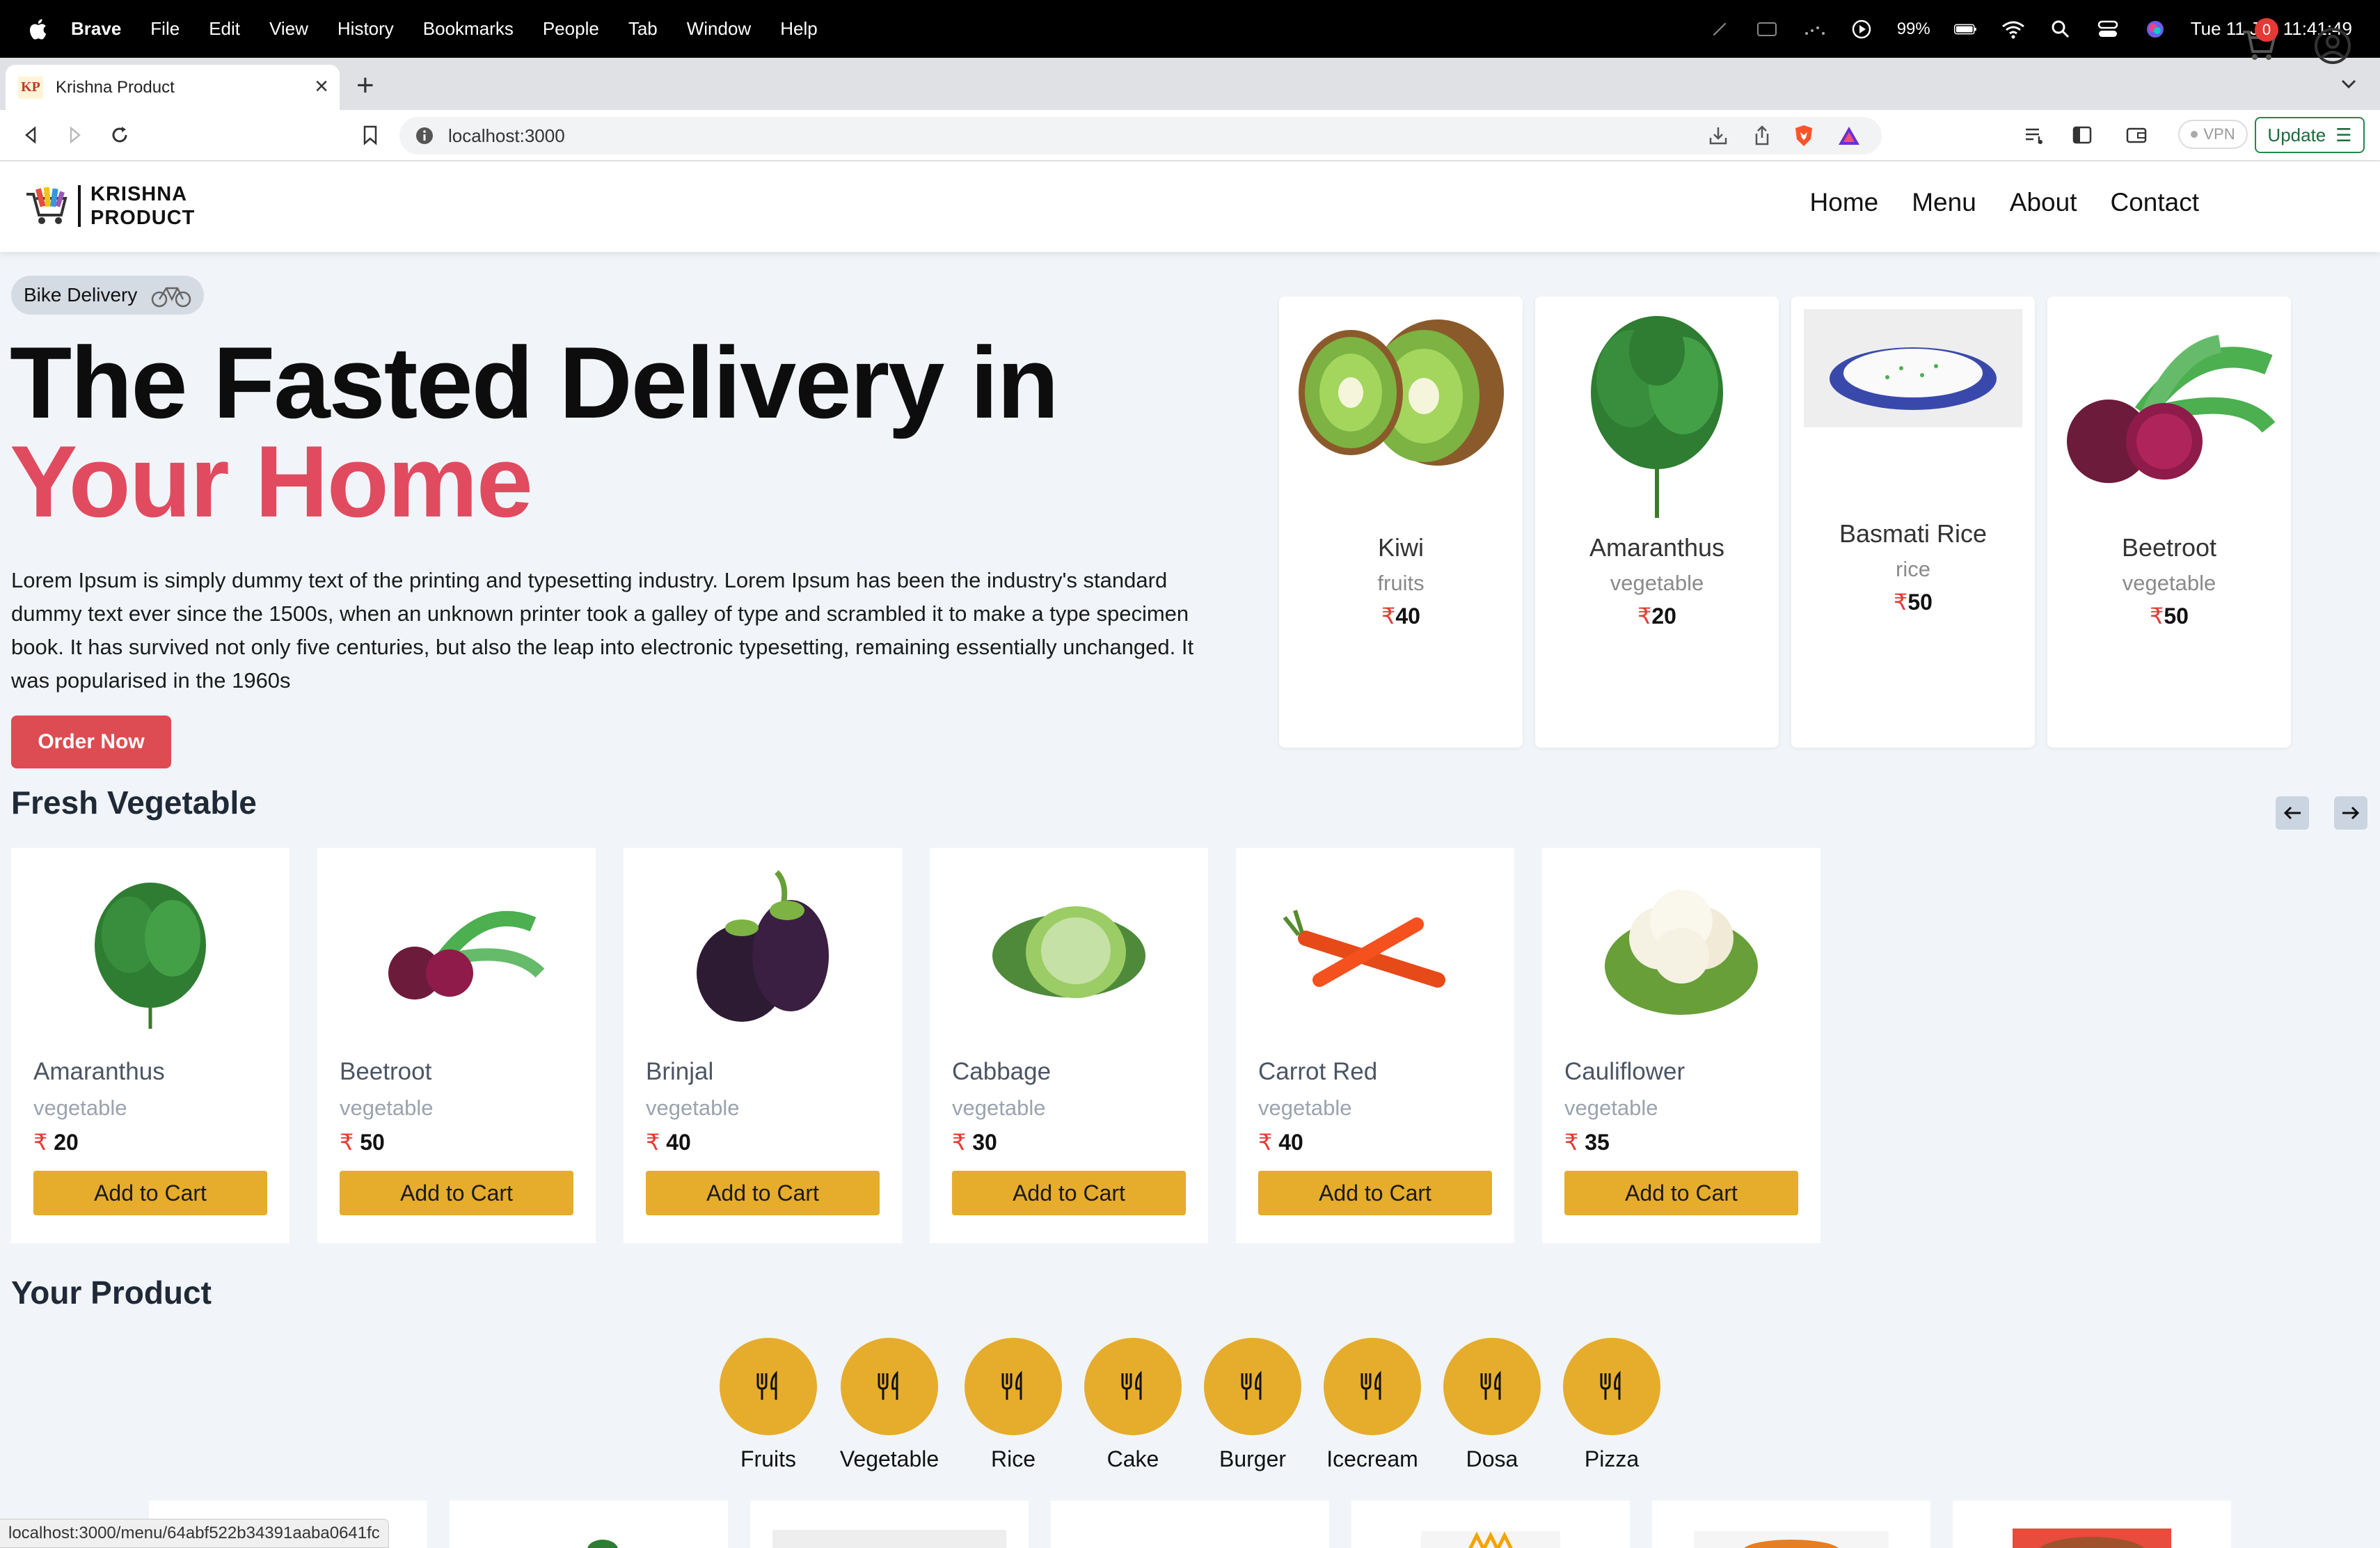  Describe the element at coordinates (763, 1045) in the screenshot. I see `vegetable-card: Brinjal vegetable ₹ 40 Add to Cart` at that location.